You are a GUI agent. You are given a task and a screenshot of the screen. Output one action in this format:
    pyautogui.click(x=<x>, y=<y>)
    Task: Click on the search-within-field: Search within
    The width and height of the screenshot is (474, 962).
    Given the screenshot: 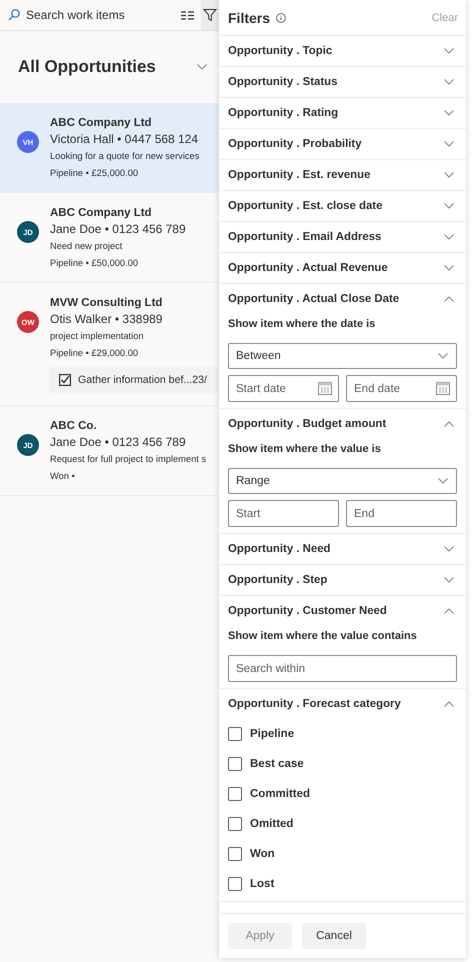 What is the action you would take?
    pyautogui.click(x=342, y=668)
    